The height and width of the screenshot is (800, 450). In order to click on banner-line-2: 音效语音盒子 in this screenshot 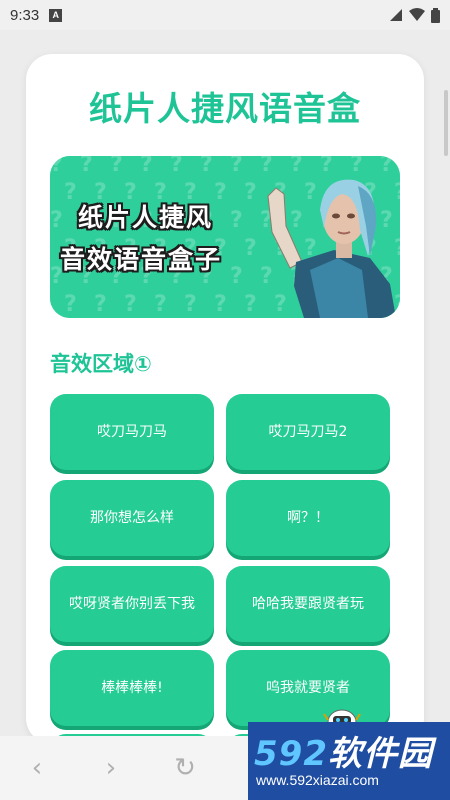, I will do `click(141, 259)`.